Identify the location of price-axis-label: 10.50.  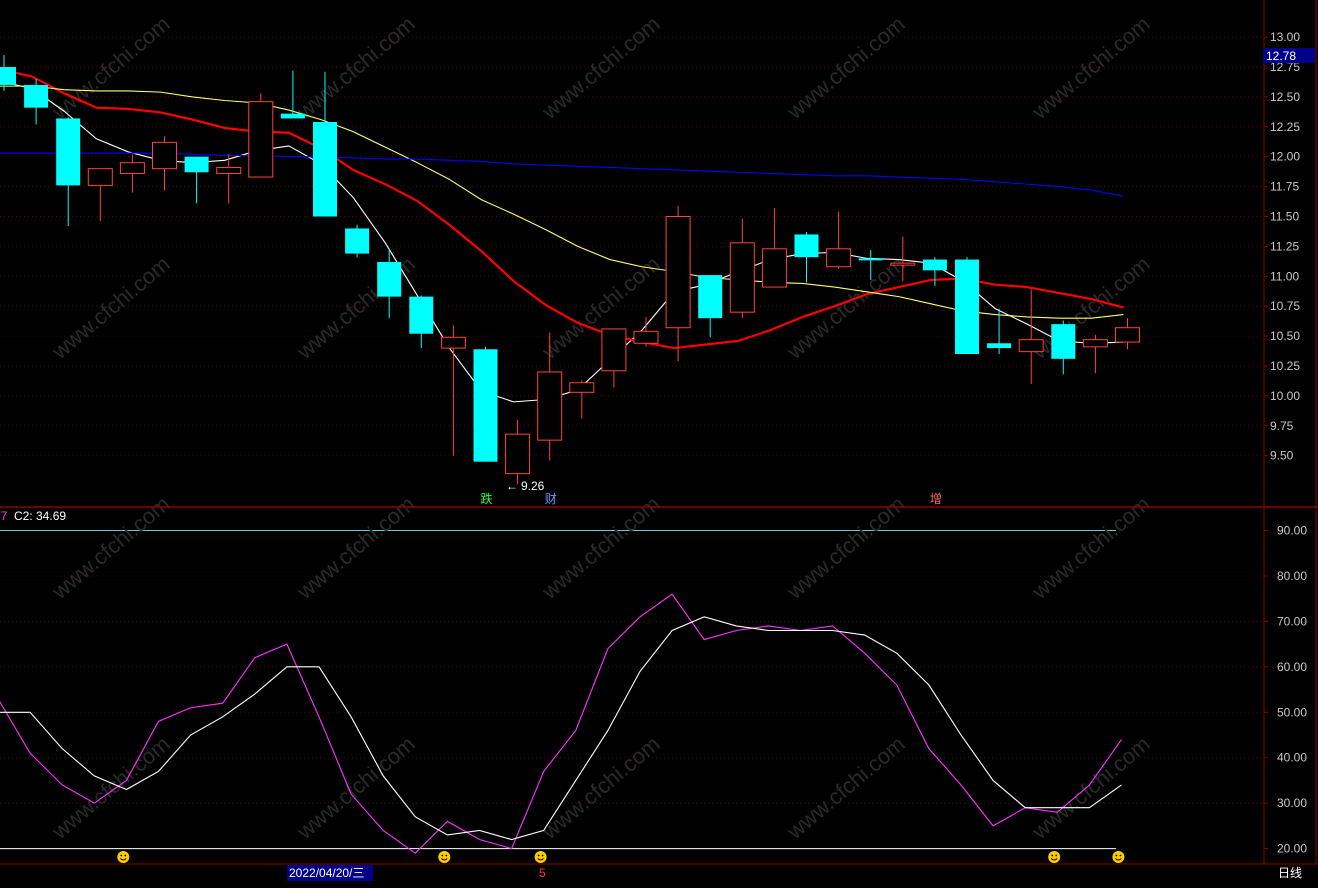
(1285, 336).